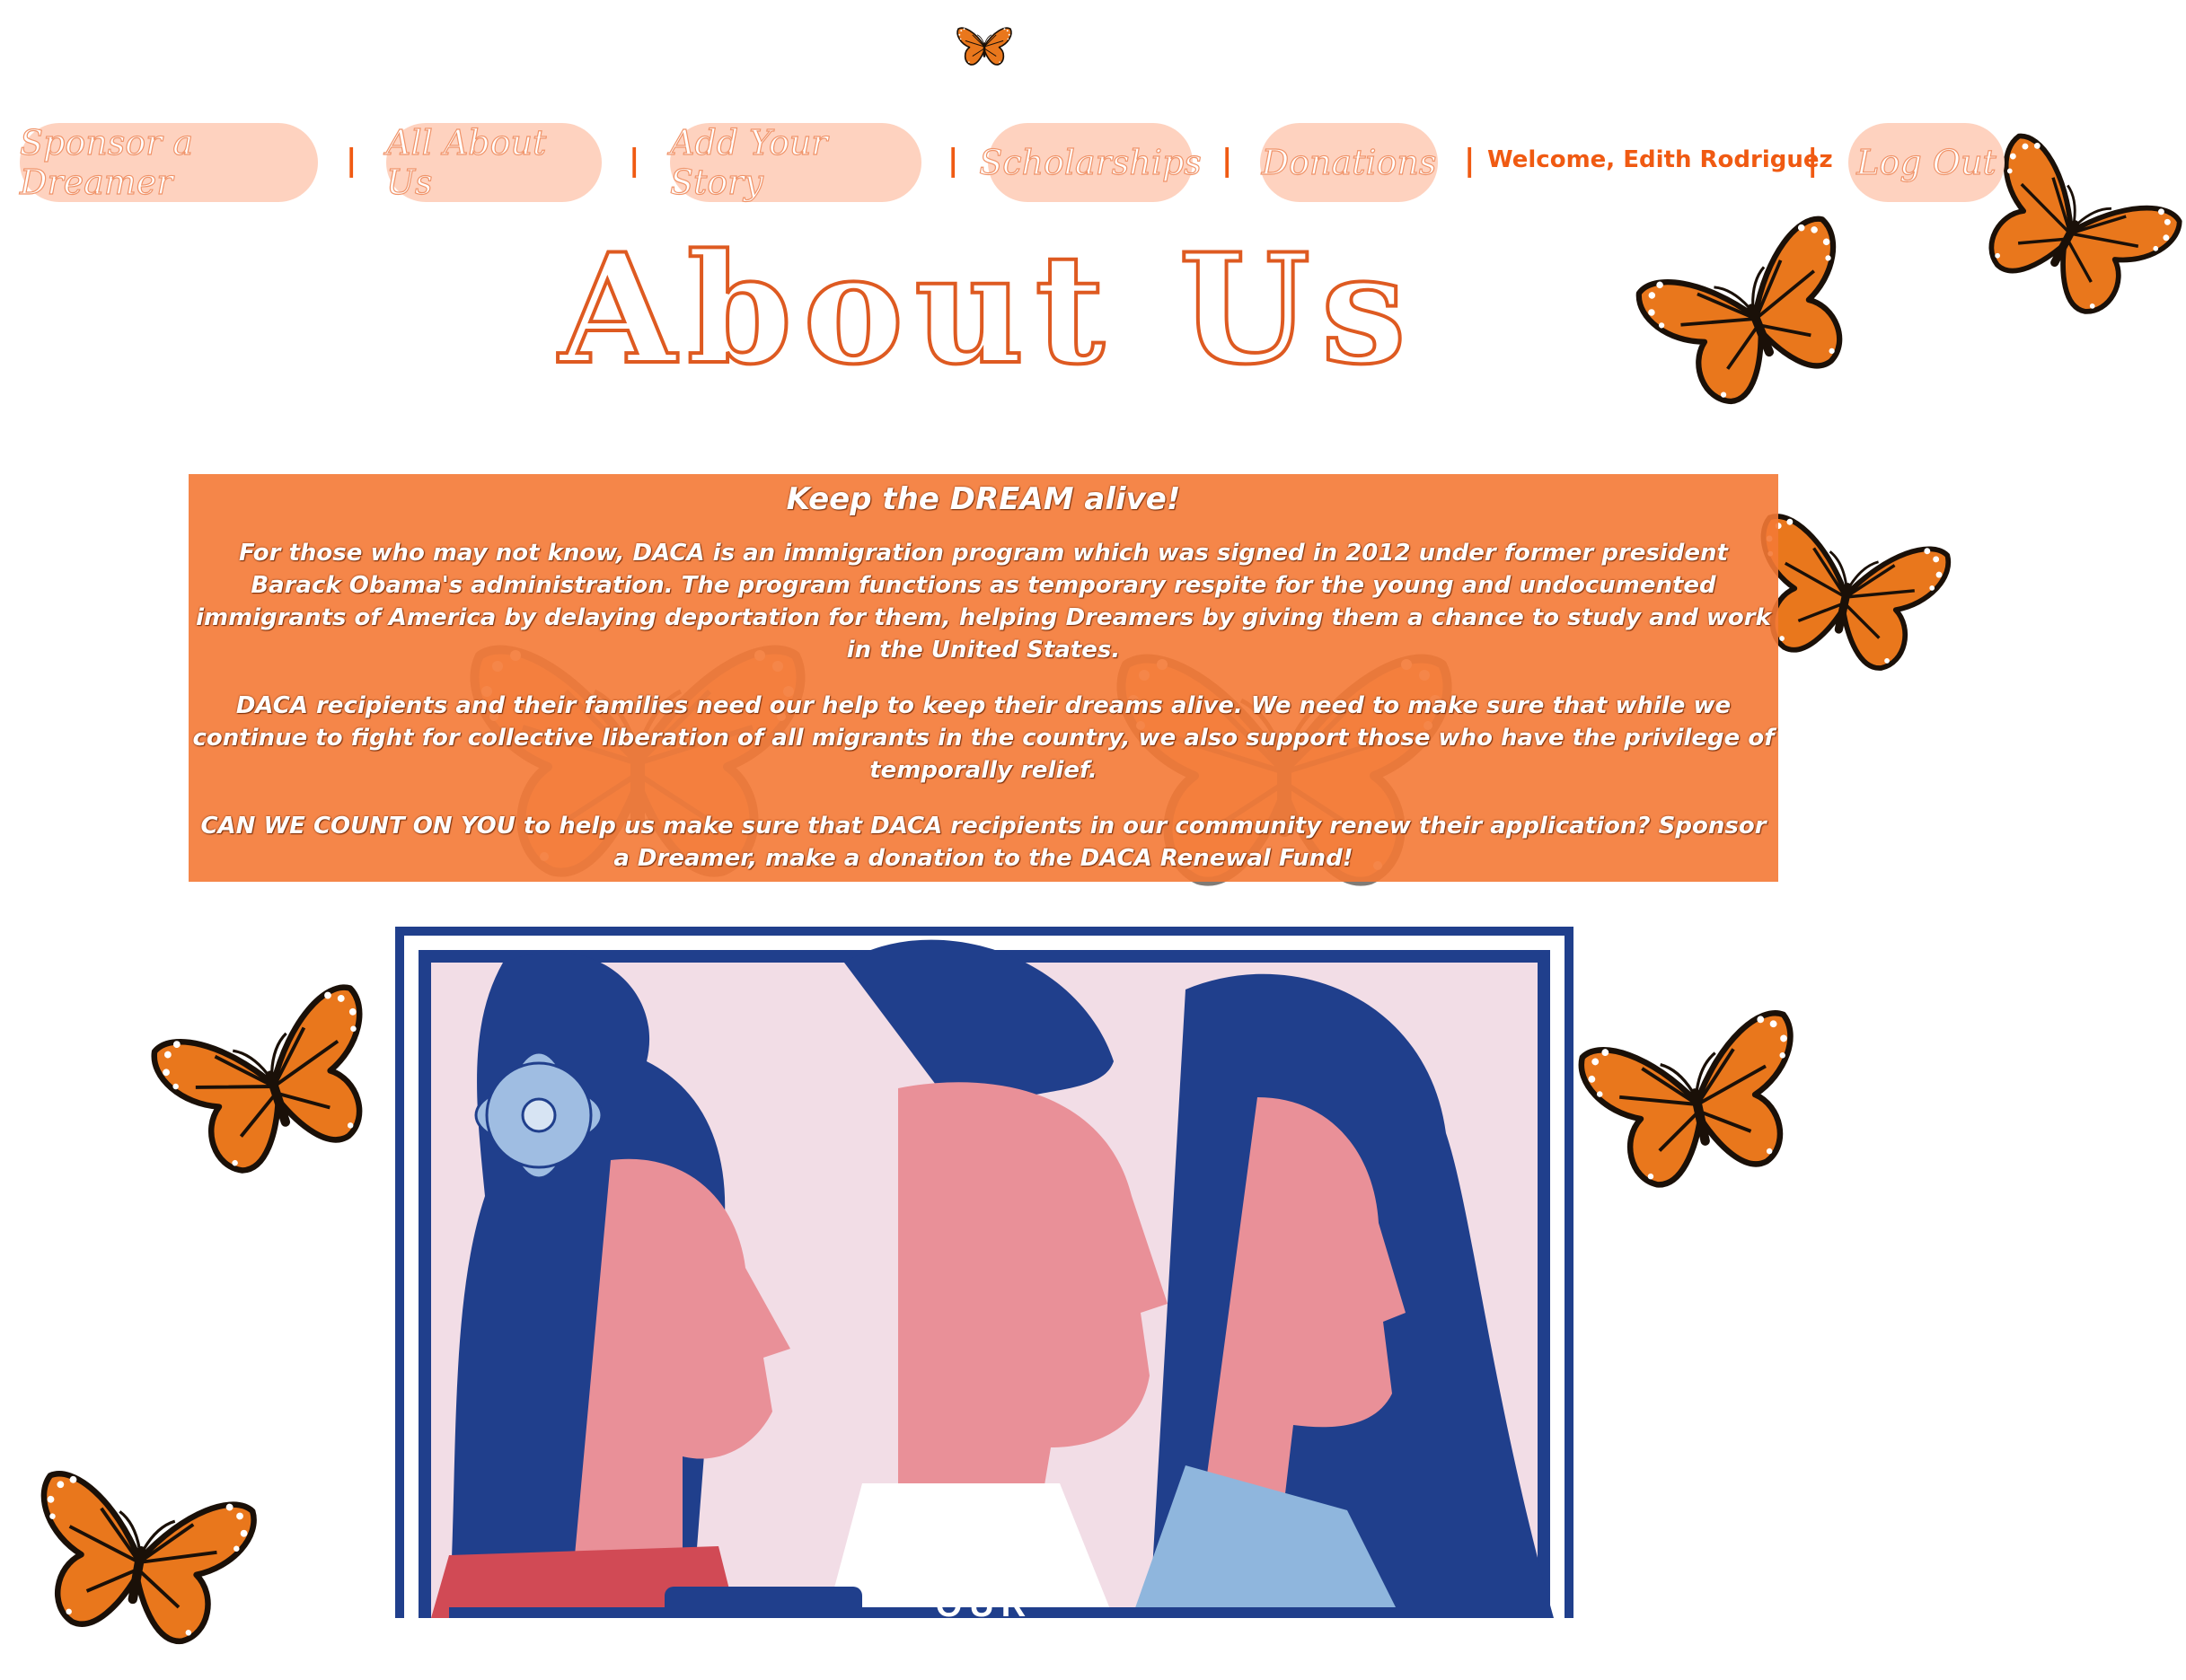 Image resolution: width=2186 pixels, height=1680 pixels. Describe the element at coordinates (987, 309) in the screenshot. I see `page-title: About Us` at that location.